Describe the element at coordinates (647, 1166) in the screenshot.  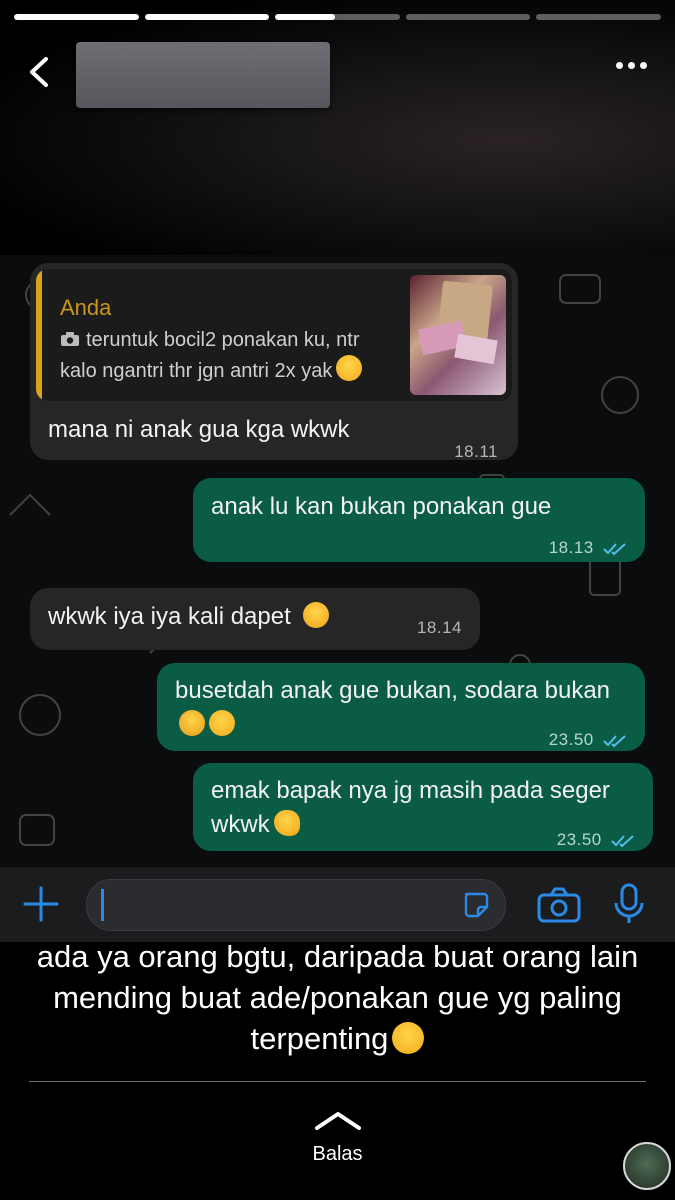
I see `avatar` at that location.